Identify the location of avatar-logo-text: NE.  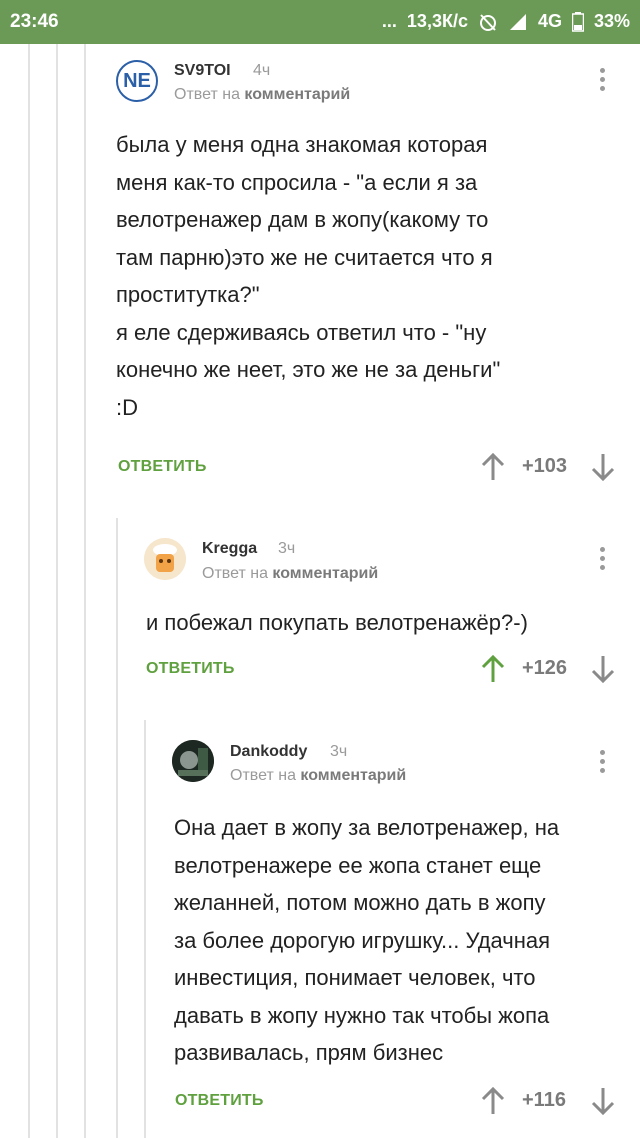
(137, 80).